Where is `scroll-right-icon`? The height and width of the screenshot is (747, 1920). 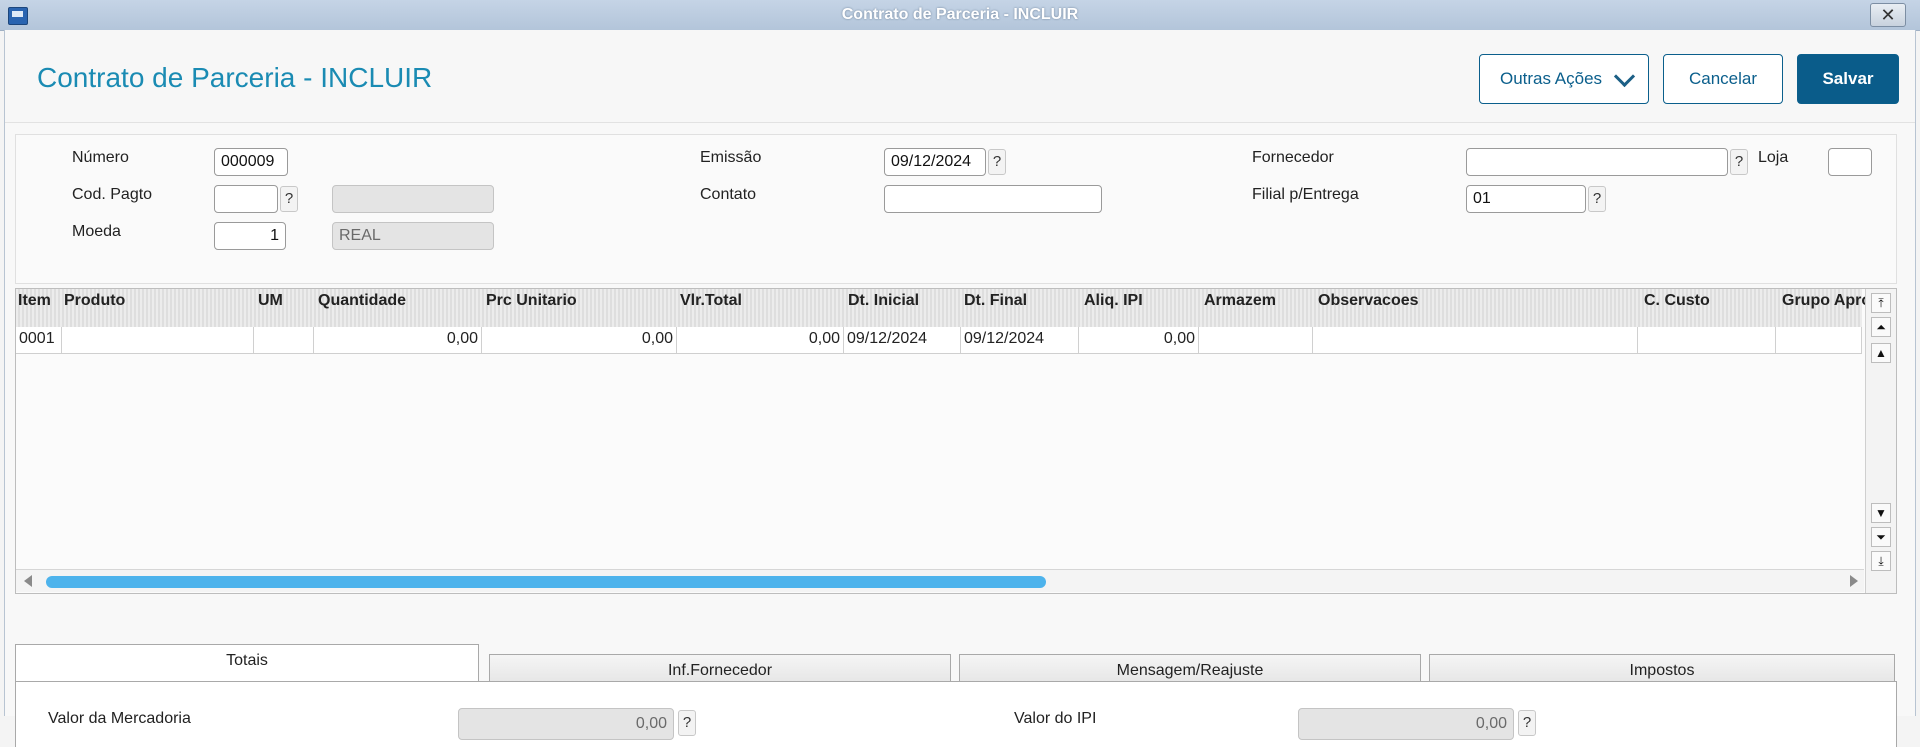 scroll-right-icon is located at coordinates (1854, 581).